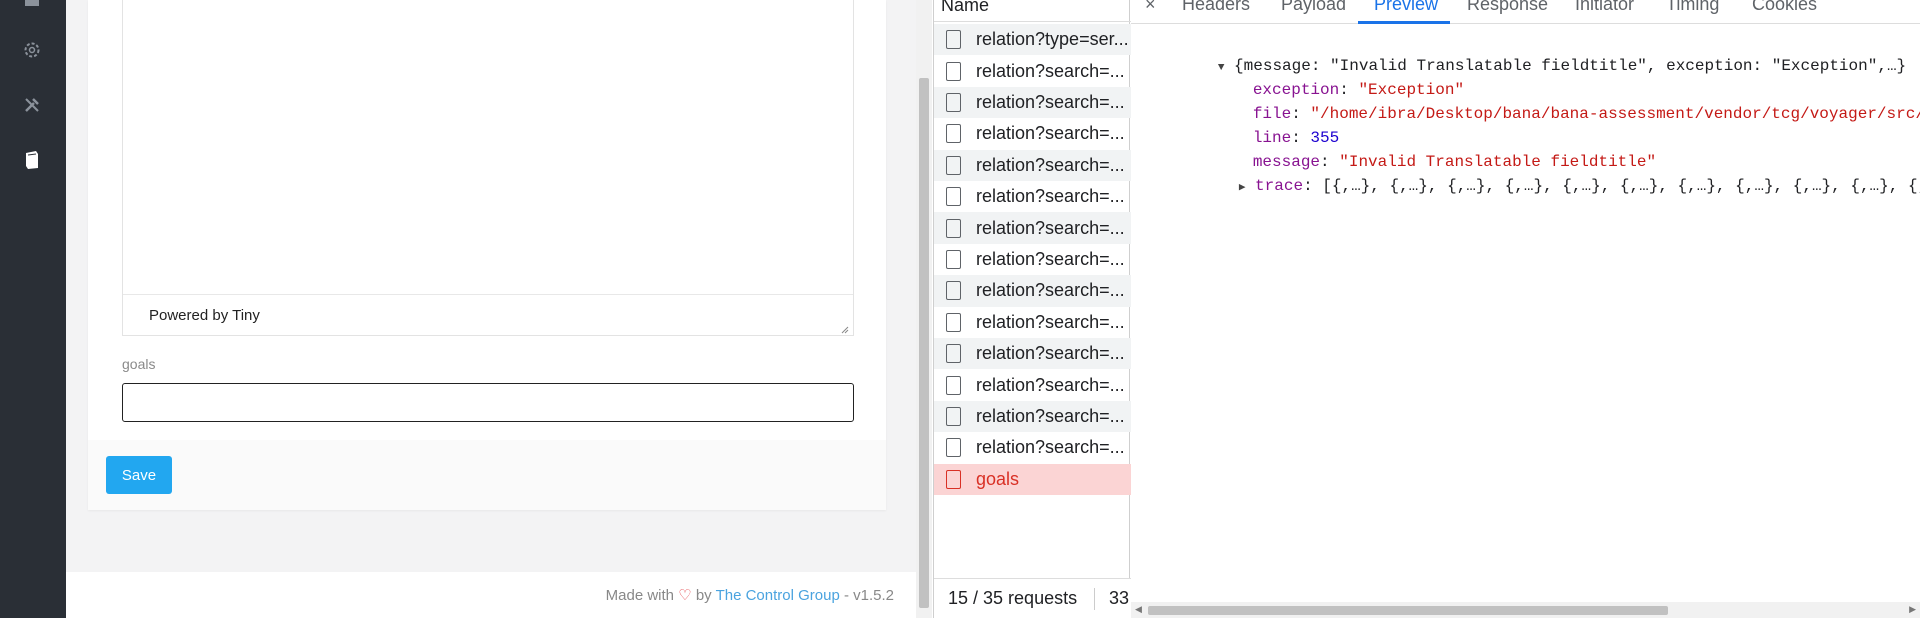  I want to click on goals-label: goals, so click(139, 364).